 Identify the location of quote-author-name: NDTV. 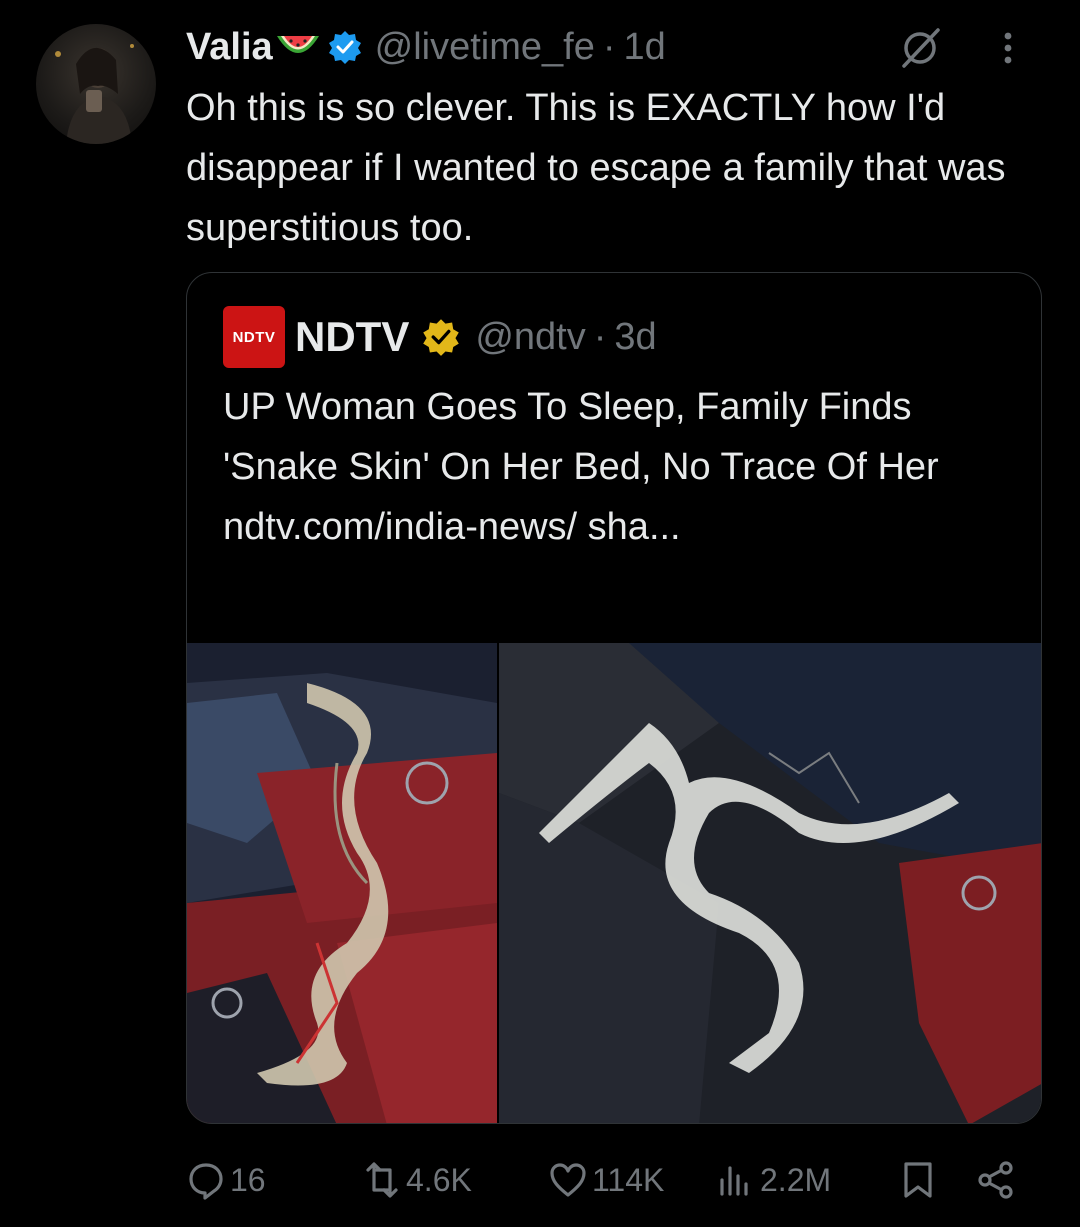
(352, 337).